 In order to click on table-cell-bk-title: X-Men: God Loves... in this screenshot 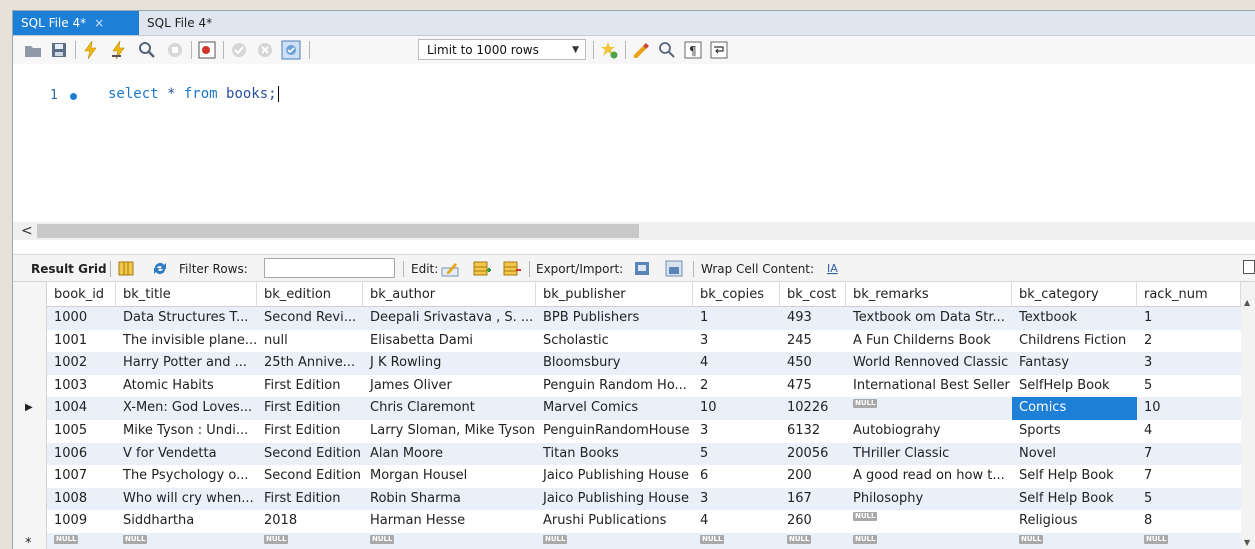, I will do `click(186, 408)`.